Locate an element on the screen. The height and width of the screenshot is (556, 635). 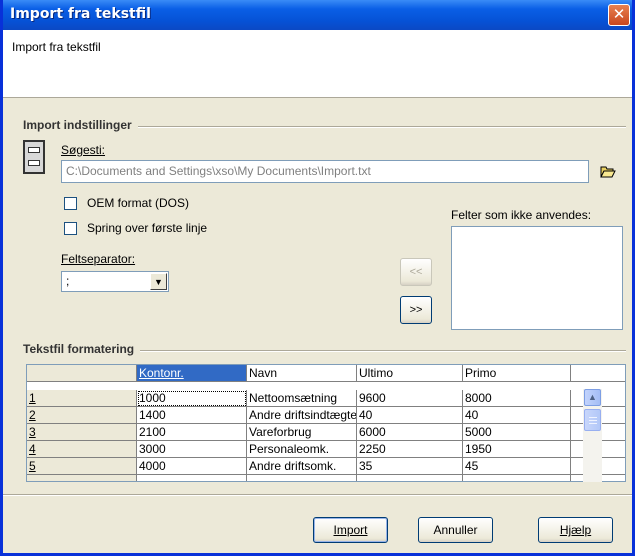
table-cell: 45 is located at coordinates (517, 466).